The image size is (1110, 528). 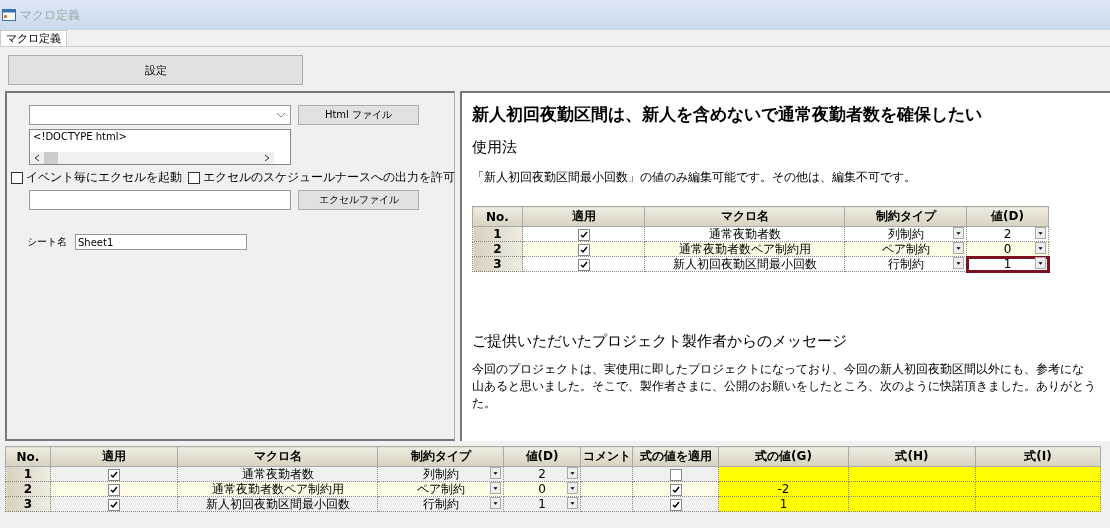 I want to click on excel-file-field, so click(x=160, y=200).